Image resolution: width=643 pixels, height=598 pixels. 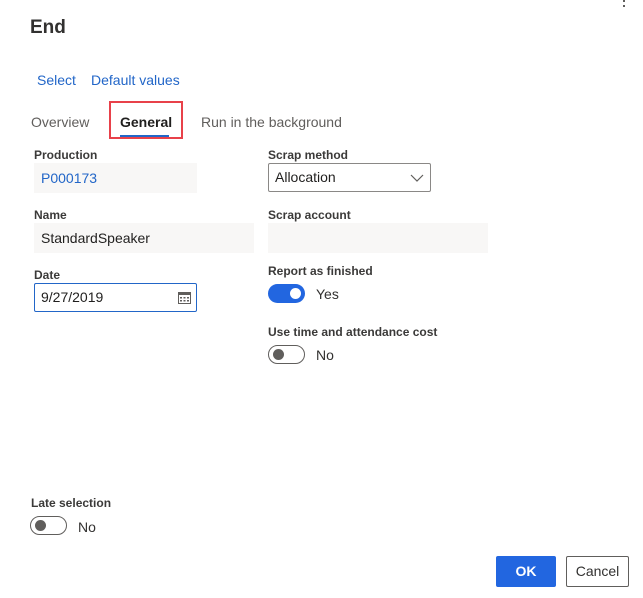 What do you see at coordinates (184, 297) in the screenshot?
I see `calendar-icon` at bounding box center [184, 297].